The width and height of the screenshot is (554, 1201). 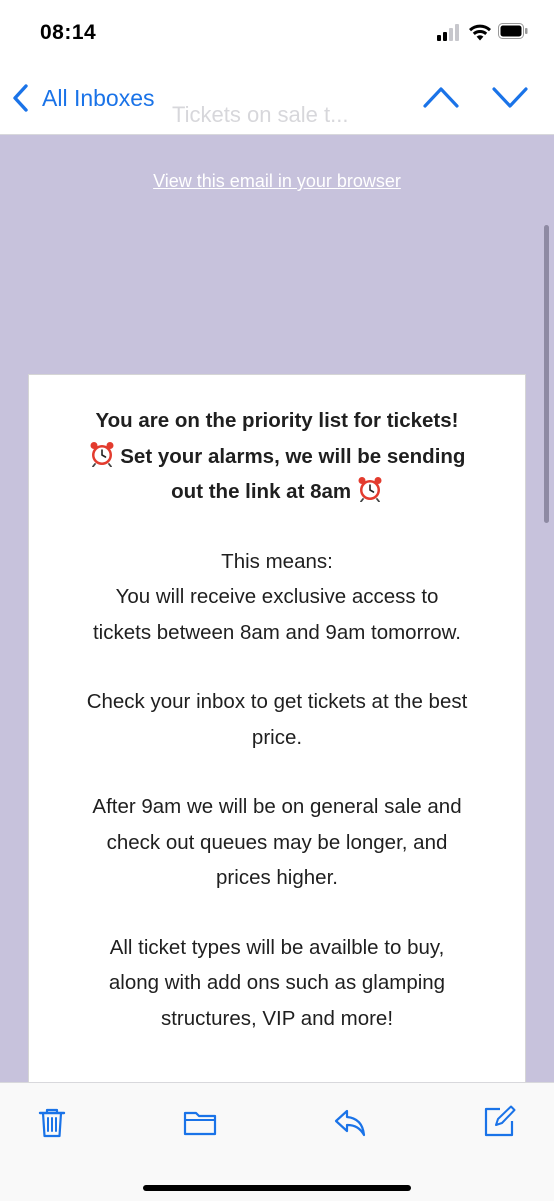 What do you see at coordinates (510, 97) in the screenshot?
I see `chevron-down-icon` at bounding box center [510, 97].